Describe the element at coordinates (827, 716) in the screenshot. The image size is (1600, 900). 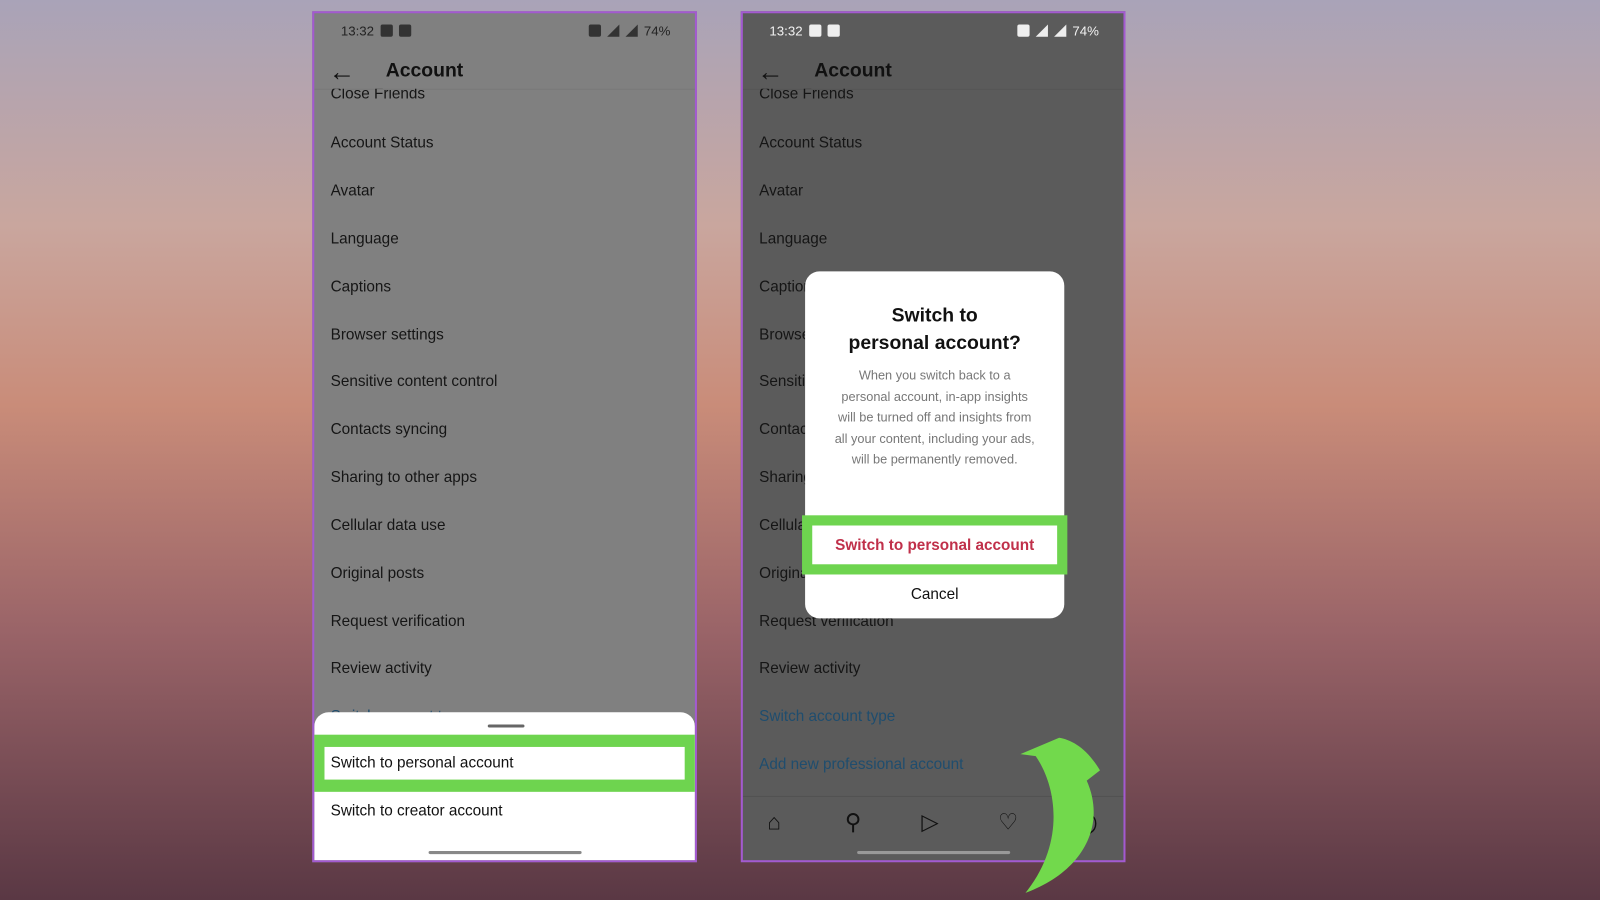
I see `switch-account-type-link: Switch account type` at that location.